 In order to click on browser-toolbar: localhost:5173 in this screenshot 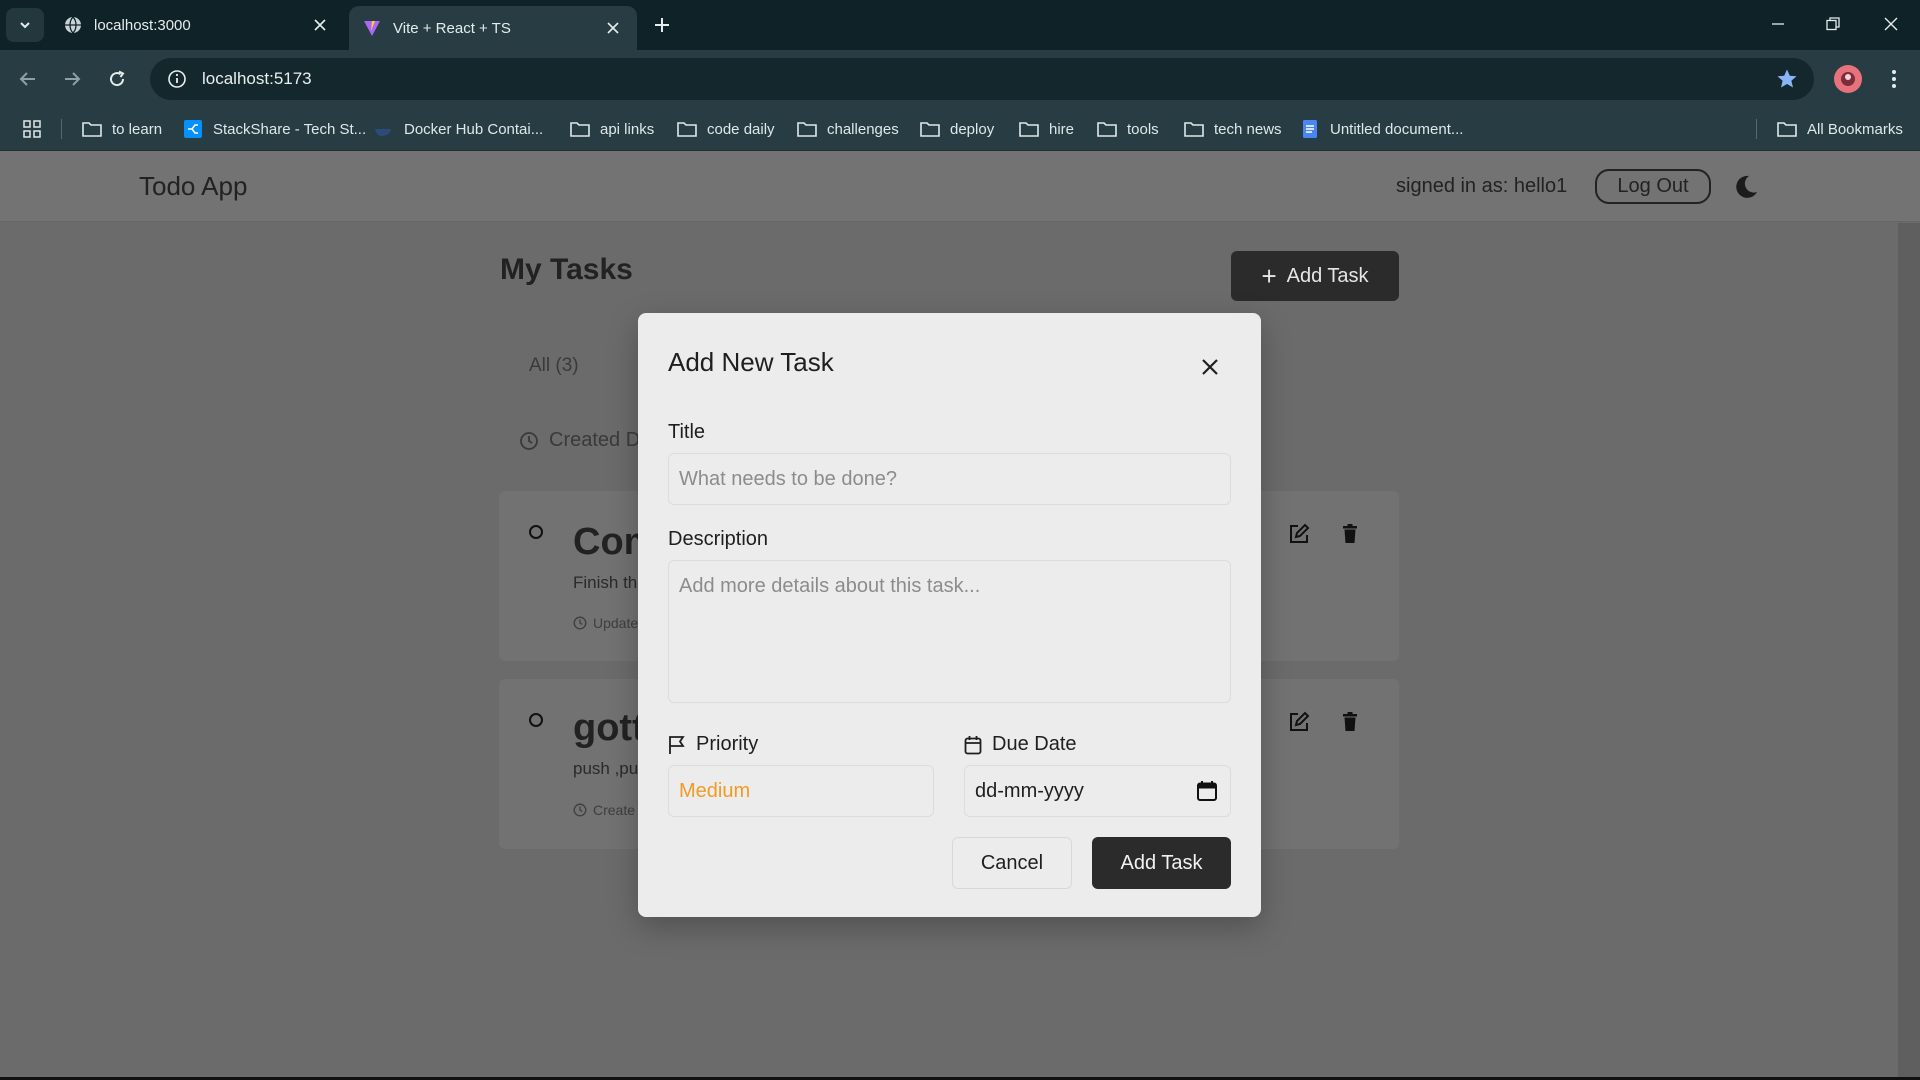, I will do `click(960, 78)`.